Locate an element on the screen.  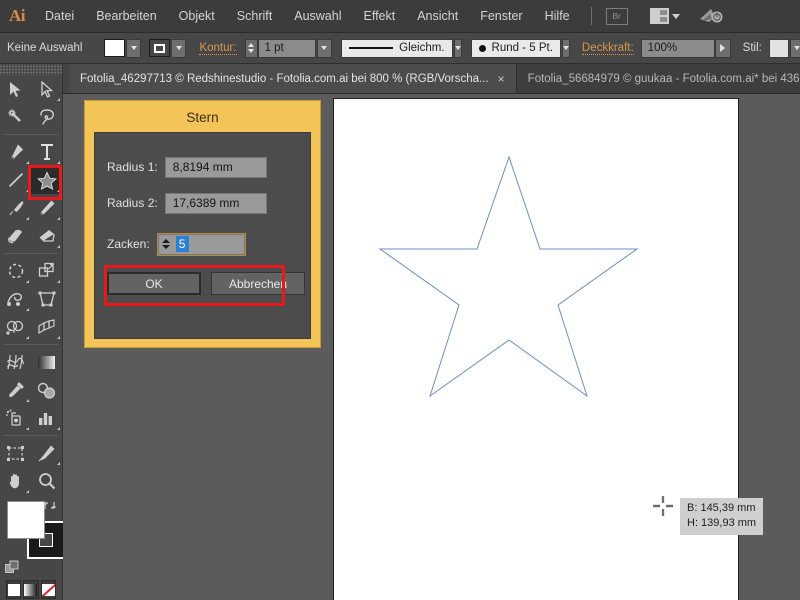
brush-definition-select: Rund - 5 Pt. is located at coordinates (515, 48).